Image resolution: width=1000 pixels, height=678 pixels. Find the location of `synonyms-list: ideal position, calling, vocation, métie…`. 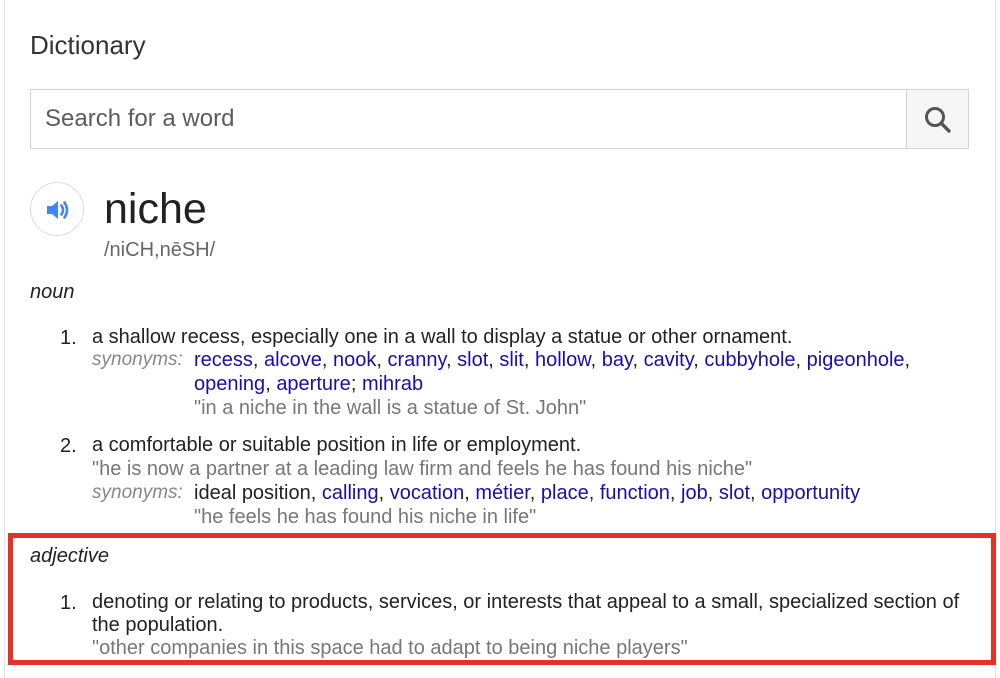

synonyms-list: ideal position, calling, vocation, métie… is located at coordinates (527, 493).